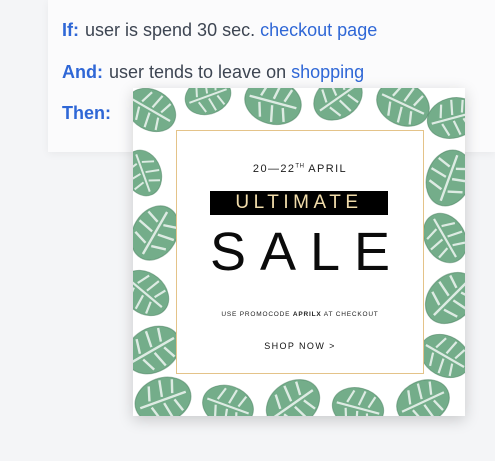  What do you see at coordinates (307, 252) in the screenshot?
I see `sale-heading: SALE` at bounding box center [307, 252].